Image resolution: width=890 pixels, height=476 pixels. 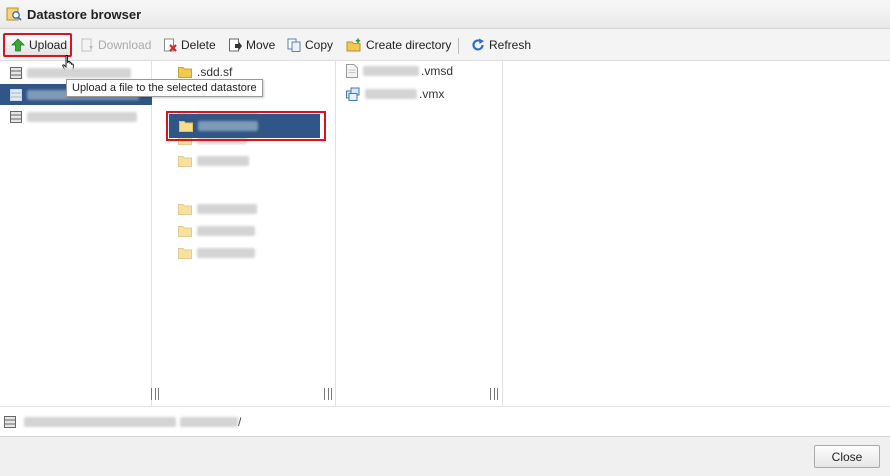 I want to click on close-button: Close, so click(x=847, y=456).